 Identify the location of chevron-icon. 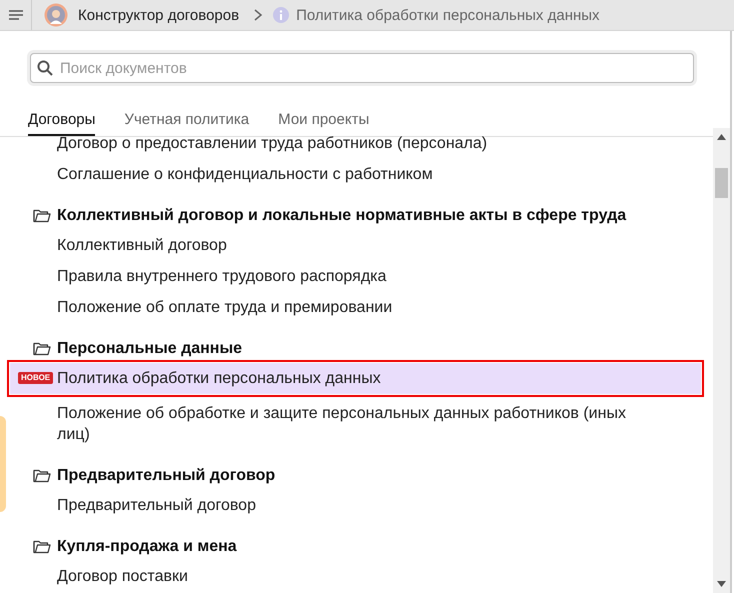
(258, 15).